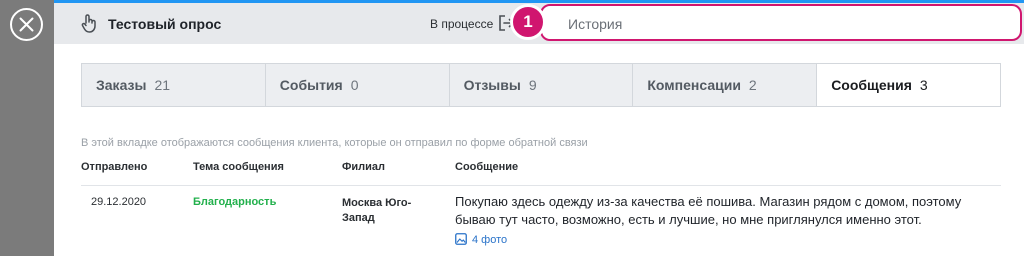 This screenshot has height=256, width=1024. I want to click on tab-compensations: Компенсации 2, so click(725, 85).